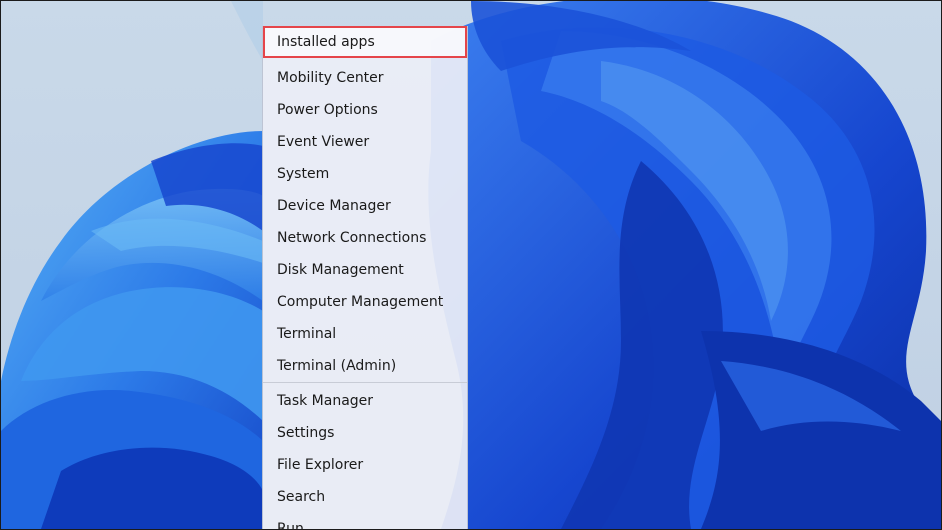 This screenshot has height=530, width=942. Describe the element at coordinates (365, 110) in the screenshot. I see `menu-item-power-options: Power Options` at that location.